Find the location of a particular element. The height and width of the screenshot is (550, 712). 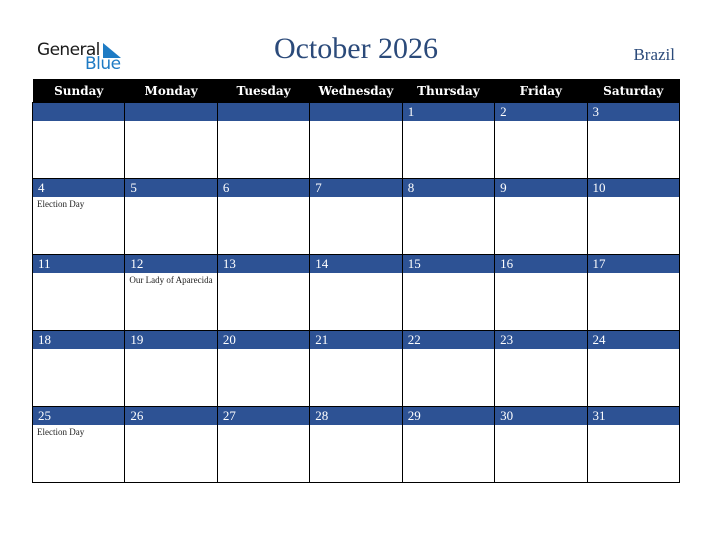

week-row: 11 12 Our Lady of Aparecida 13 14 15 16 17 is located at coordinates (356, 292).